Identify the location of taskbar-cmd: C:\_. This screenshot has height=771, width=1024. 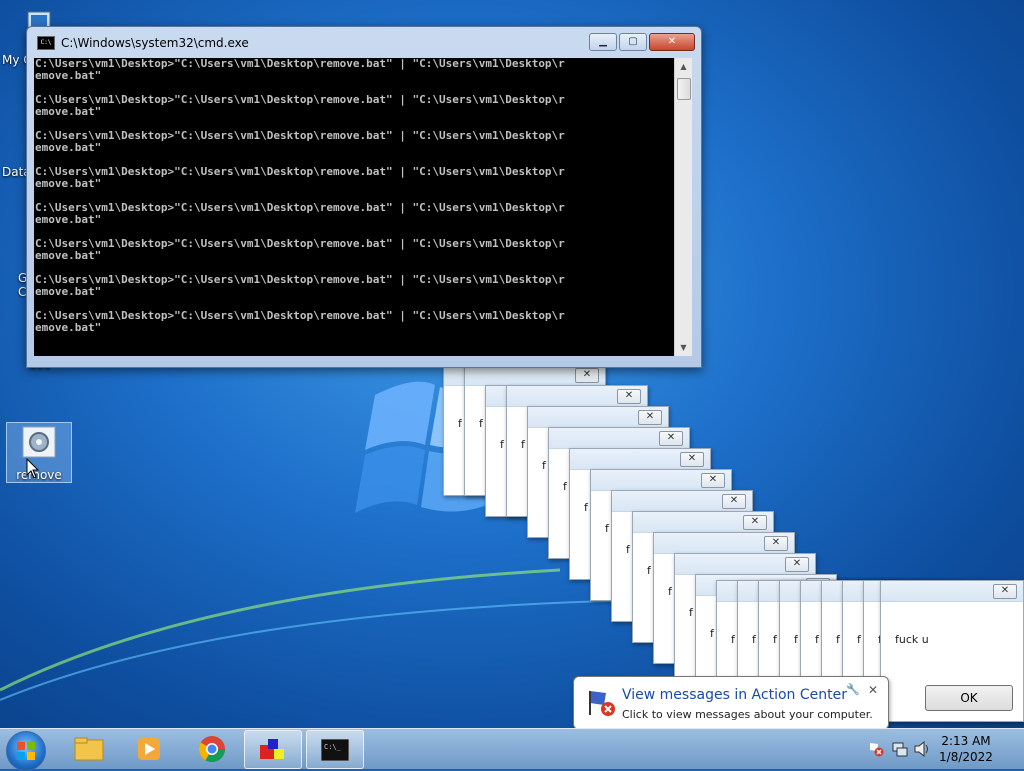
(335, 749).